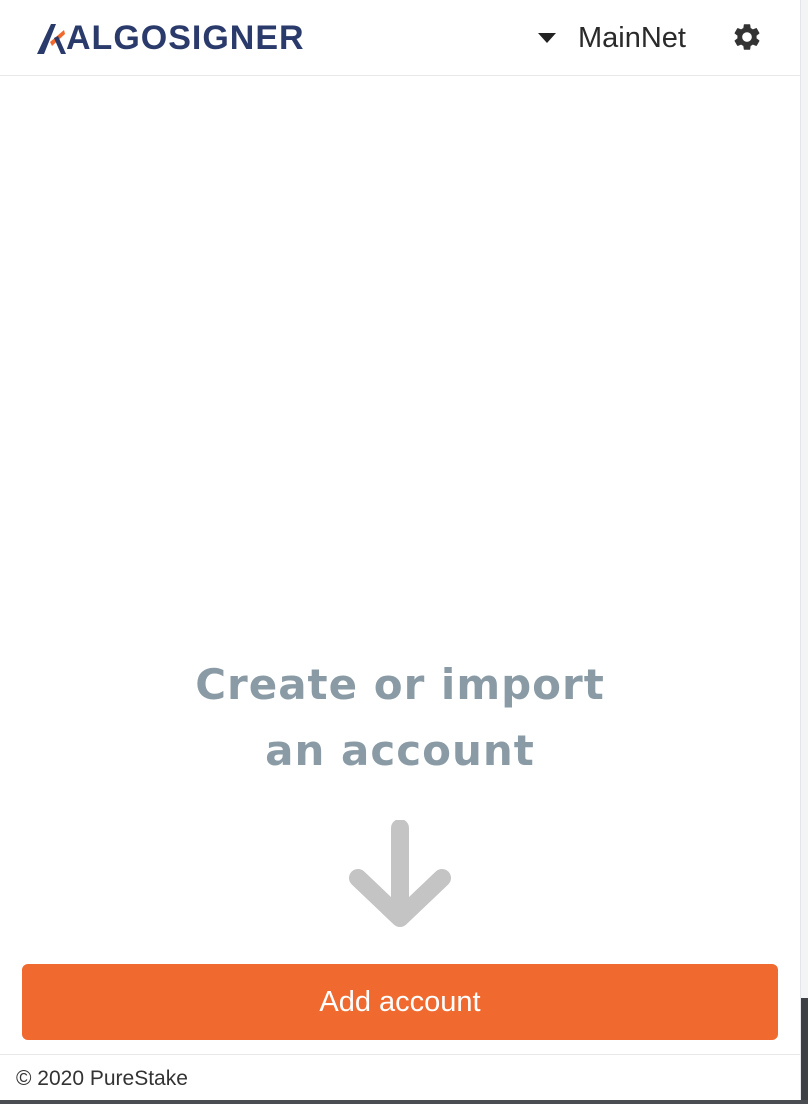 Image resolution: width=808 pixels, height=1104 pixels. What do you see at coordinates (632, 37) in the screenshot?
I see `network-label: MainNet` at bounding box center [632, 37].